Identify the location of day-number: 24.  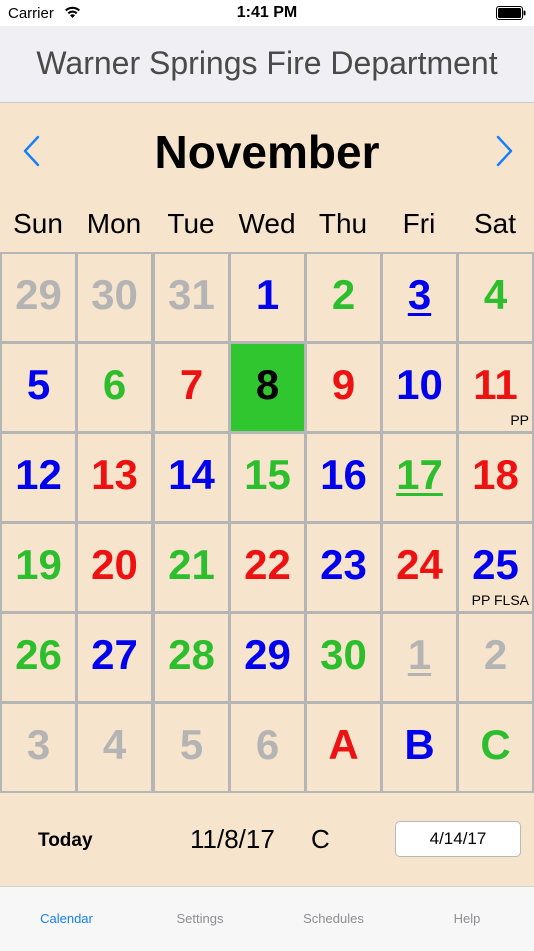
(419, 564).